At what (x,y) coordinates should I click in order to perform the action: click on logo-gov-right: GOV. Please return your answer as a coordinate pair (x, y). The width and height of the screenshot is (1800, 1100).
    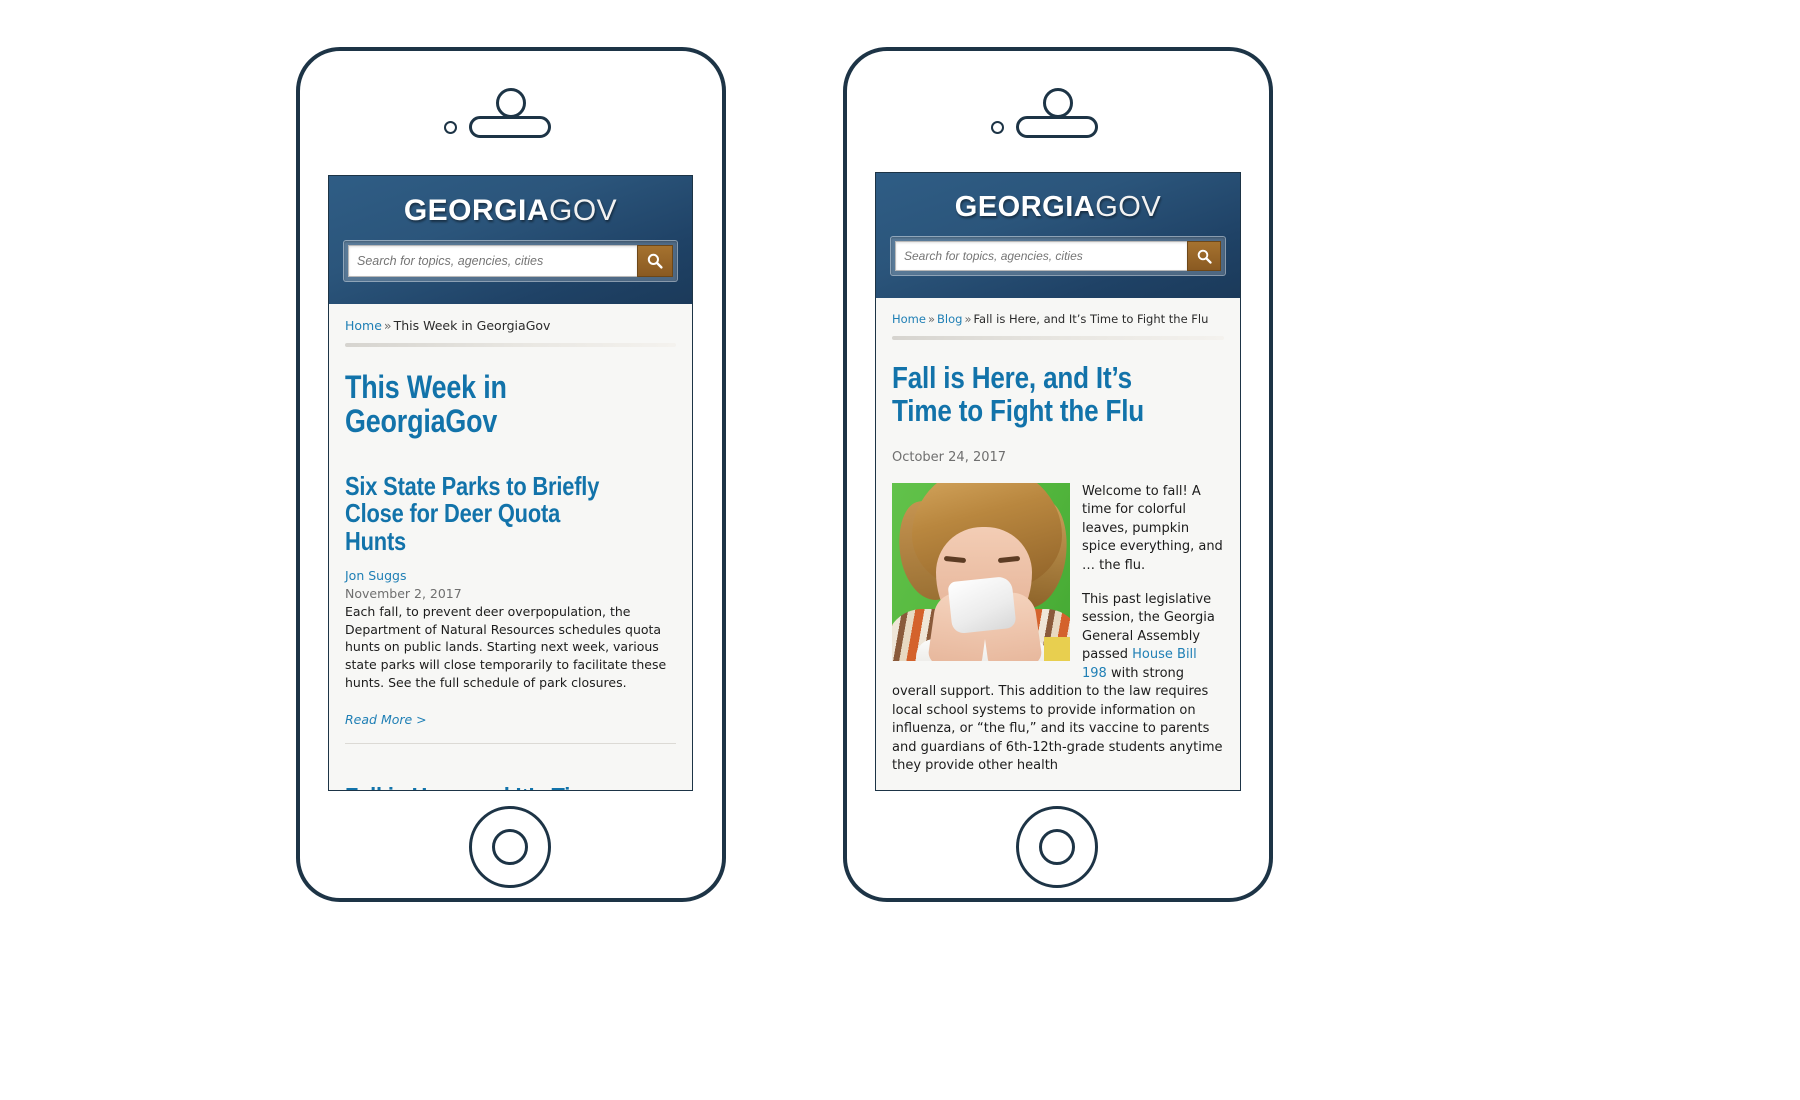
    Looking at the image, I should click on (1128, 207).